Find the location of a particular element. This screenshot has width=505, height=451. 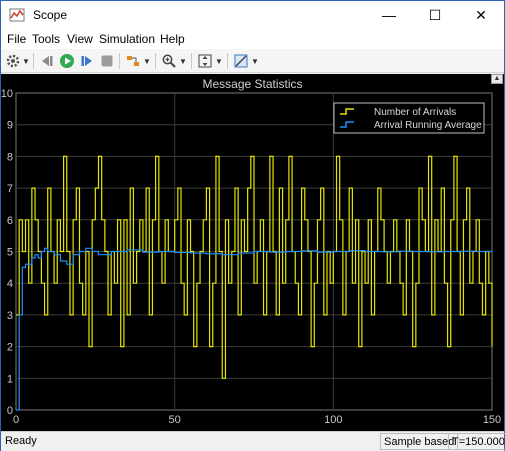

collapse-icon: ▲ is located at coordinates (497, 79).